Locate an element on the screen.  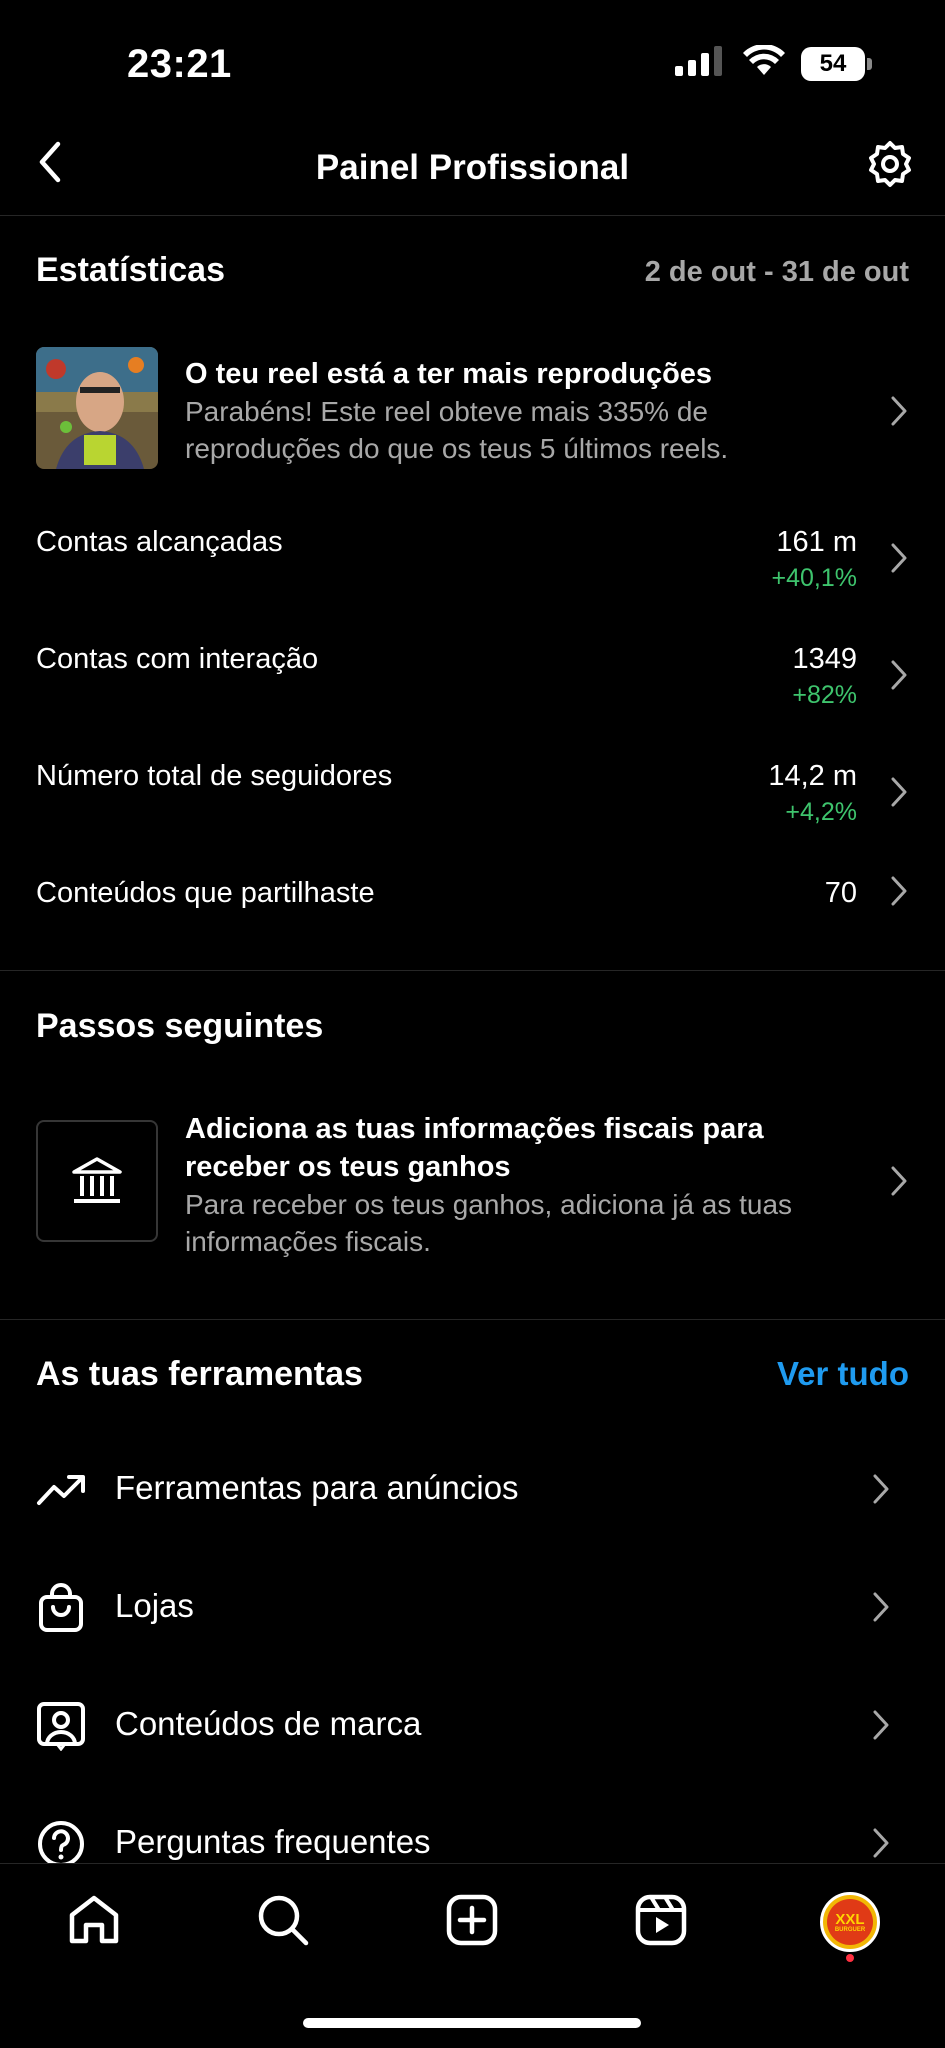
stat-row-accounts-engaged: Contas com interação 1349 +82% is located at coordinates (472, 689).